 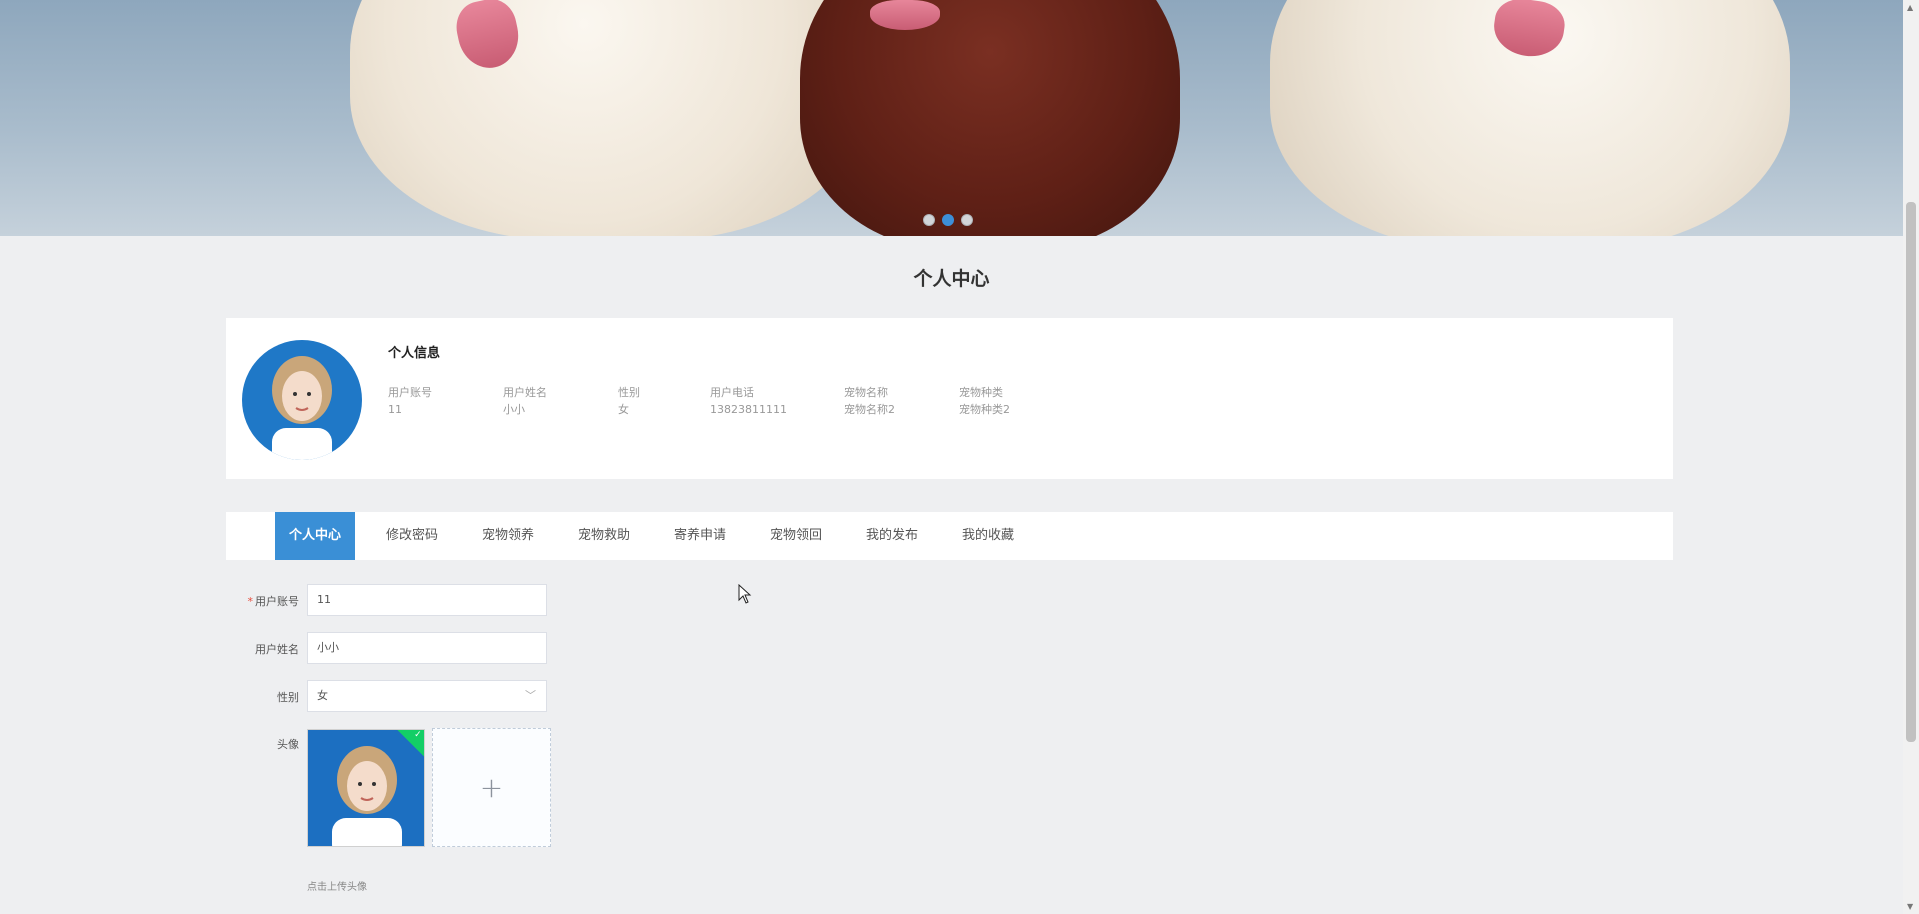 I want to click on tab-pet-adoption: 宠物领养, so click(x=508, y=536).